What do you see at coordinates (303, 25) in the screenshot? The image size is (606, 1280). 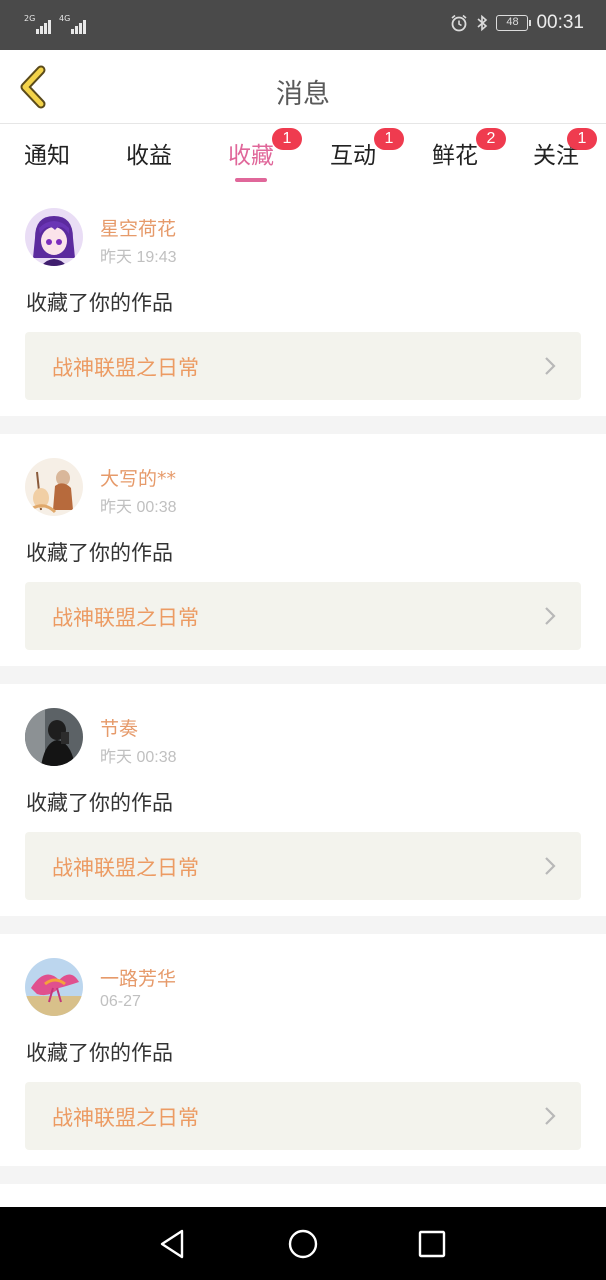 I see `status-bar: 2G 4G 48 00:31` at bounding box center [303, 25].